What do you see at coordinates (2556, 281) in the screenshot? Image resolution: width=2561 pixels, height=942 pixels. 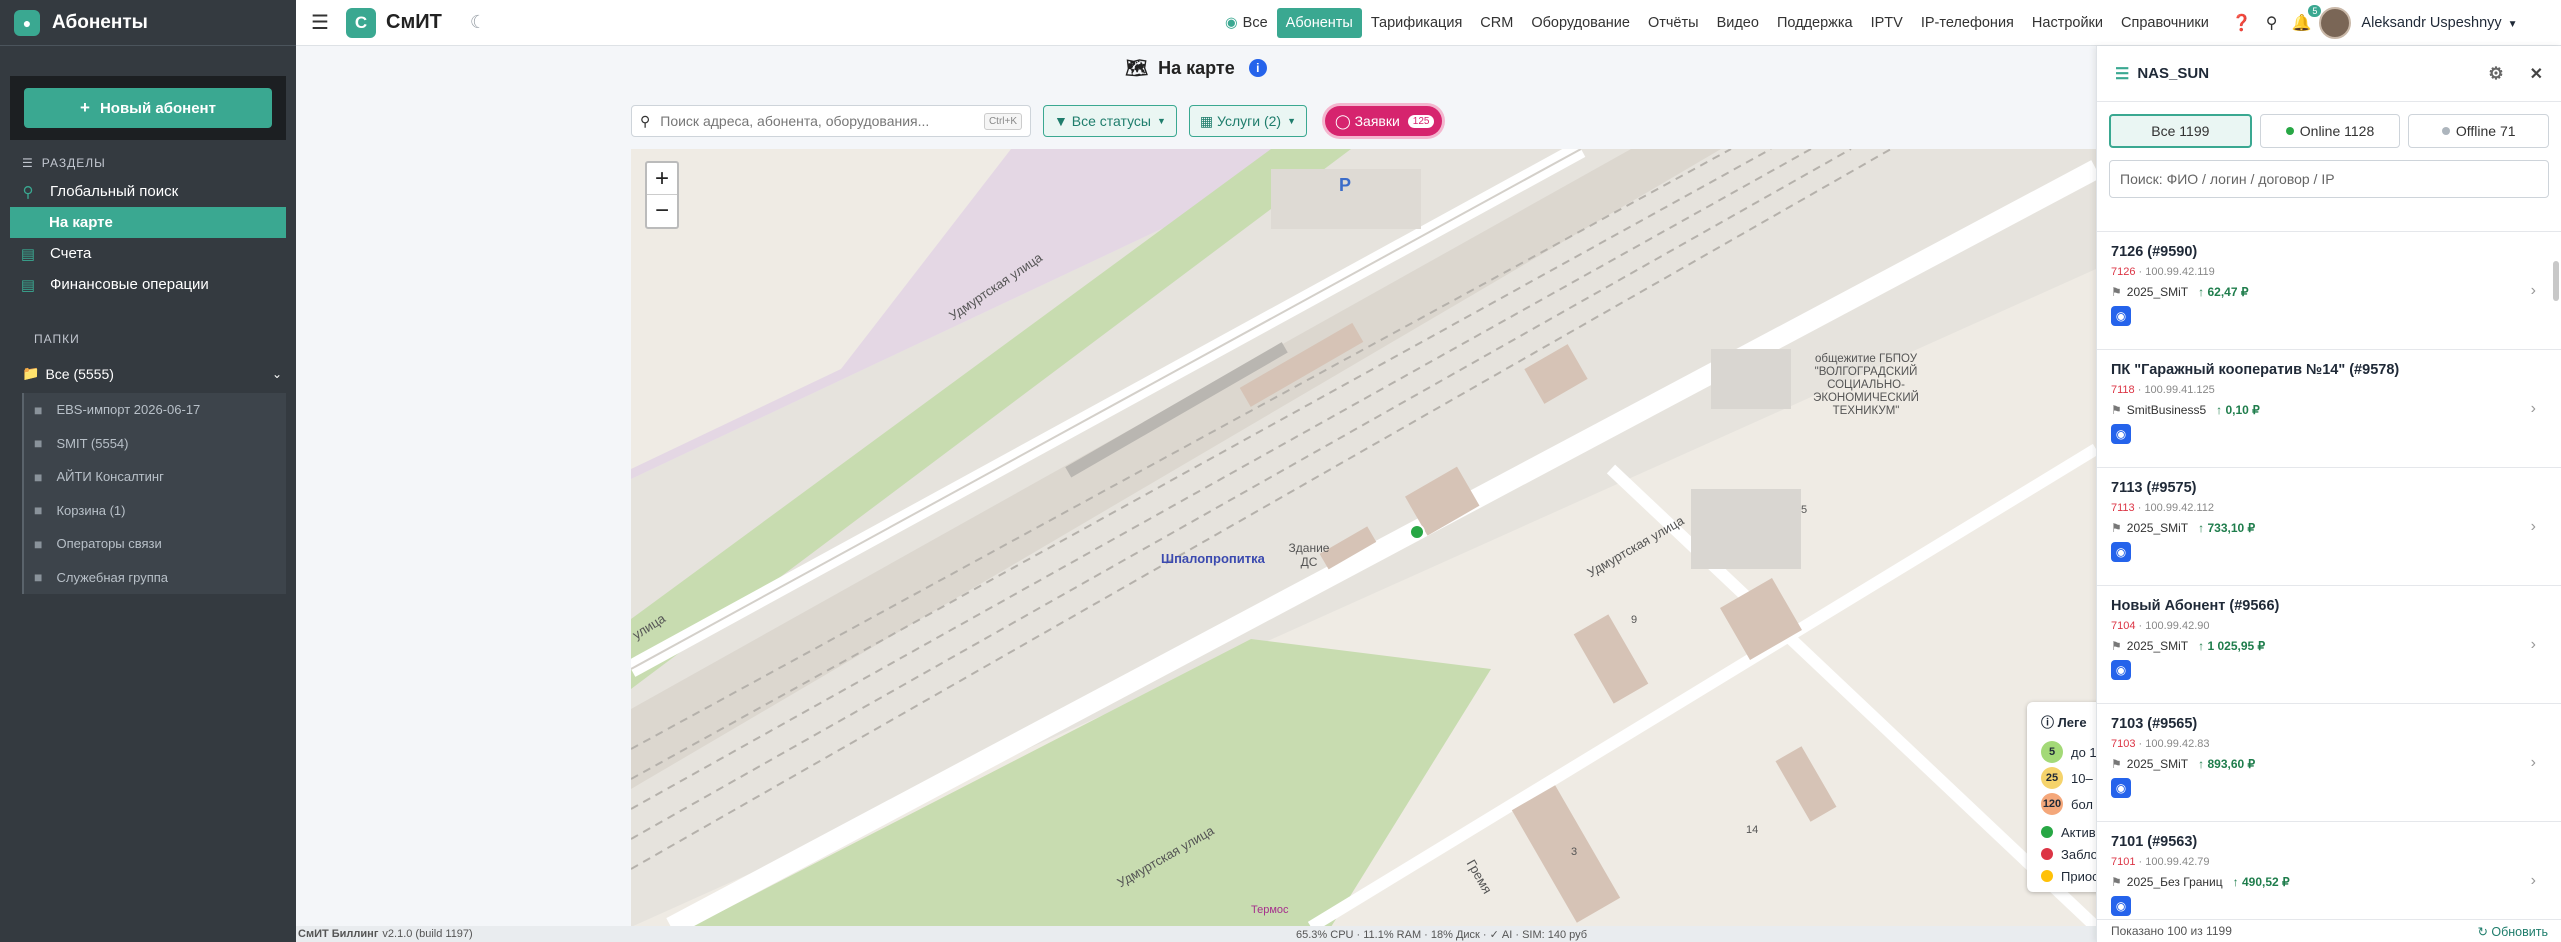 I see `panel-scrollbar` at bounding box center [2556, 281].